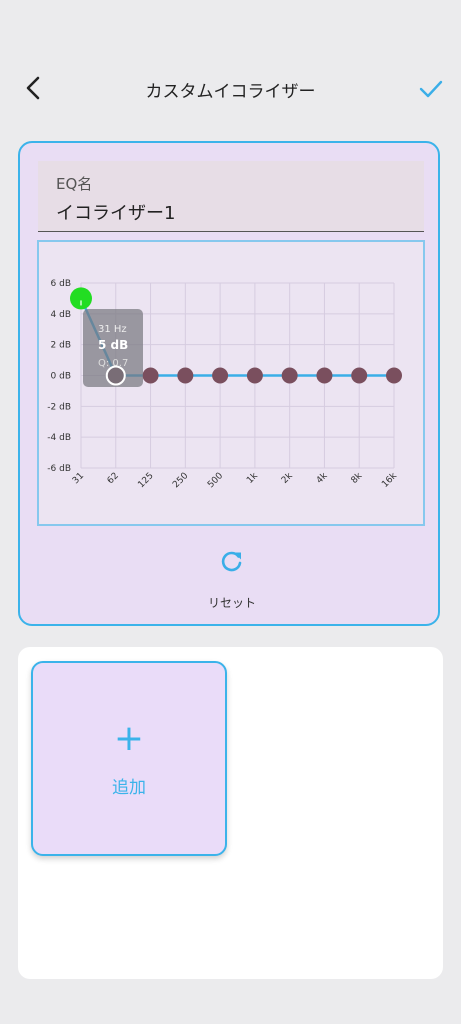  Describe the element at coordinates (129, 788) in the screenshot. I see `add-label: 追加` at that location.